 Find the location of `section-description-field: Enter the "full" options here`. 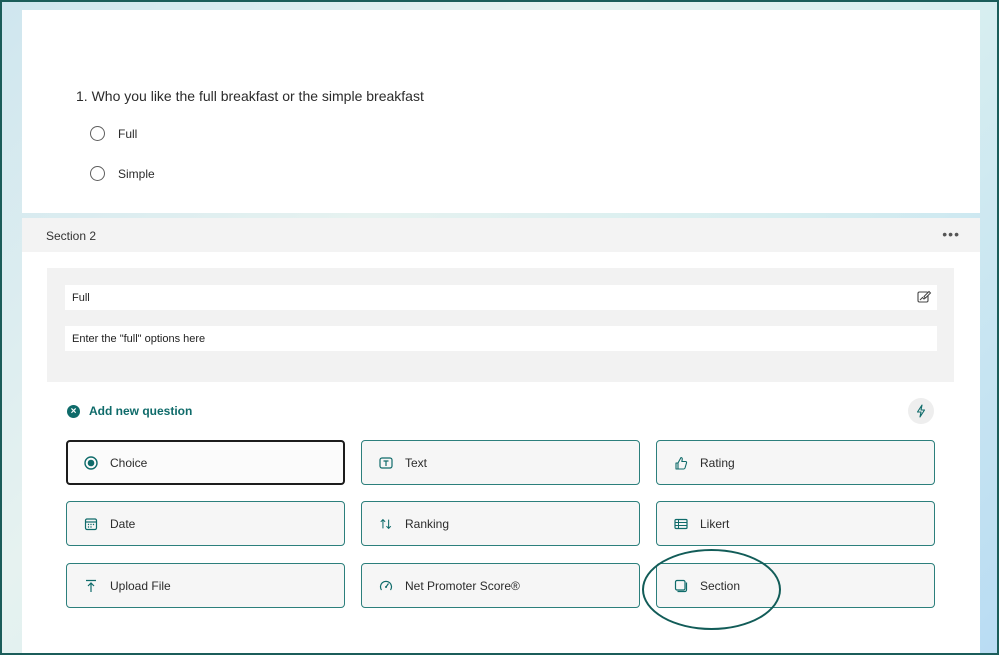

section-description-field: Enter the "full" options here is located at coordinates (501, 338).